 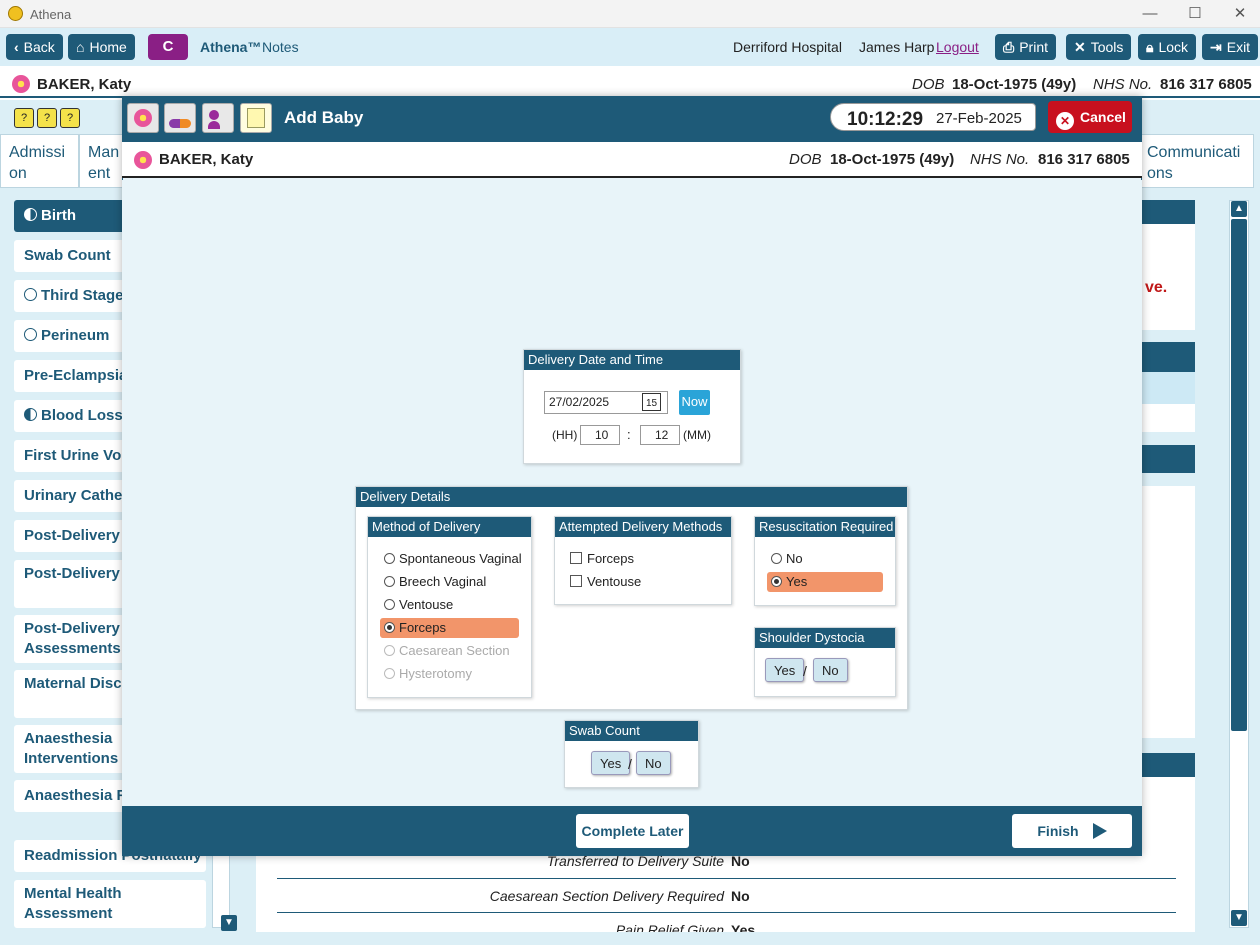 What do you see at coordinates (631, 497) in the screenshot?
I see `panel-title: Delivery Details` at bounding box center [631, 497].